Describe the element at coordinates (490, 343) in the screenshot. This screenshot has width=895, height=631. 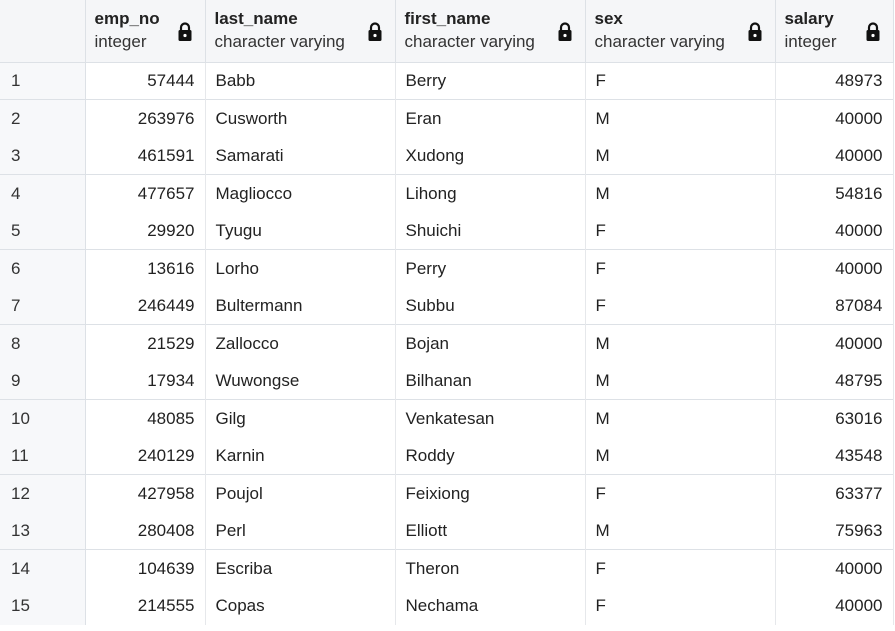
I see `cell-first-name: Bojan` at that location.